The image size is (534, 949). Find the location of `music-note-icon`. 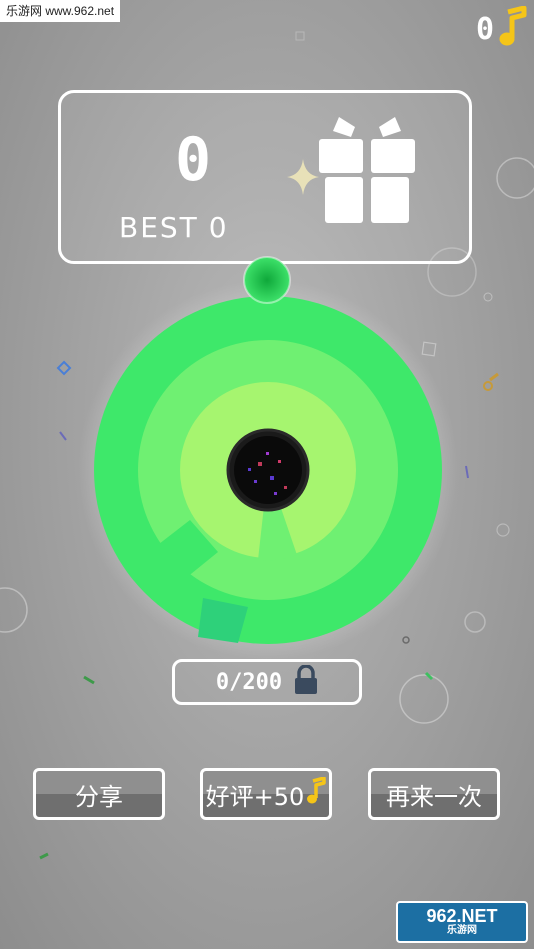

music-note-icon is located at coordinates (316, 793).